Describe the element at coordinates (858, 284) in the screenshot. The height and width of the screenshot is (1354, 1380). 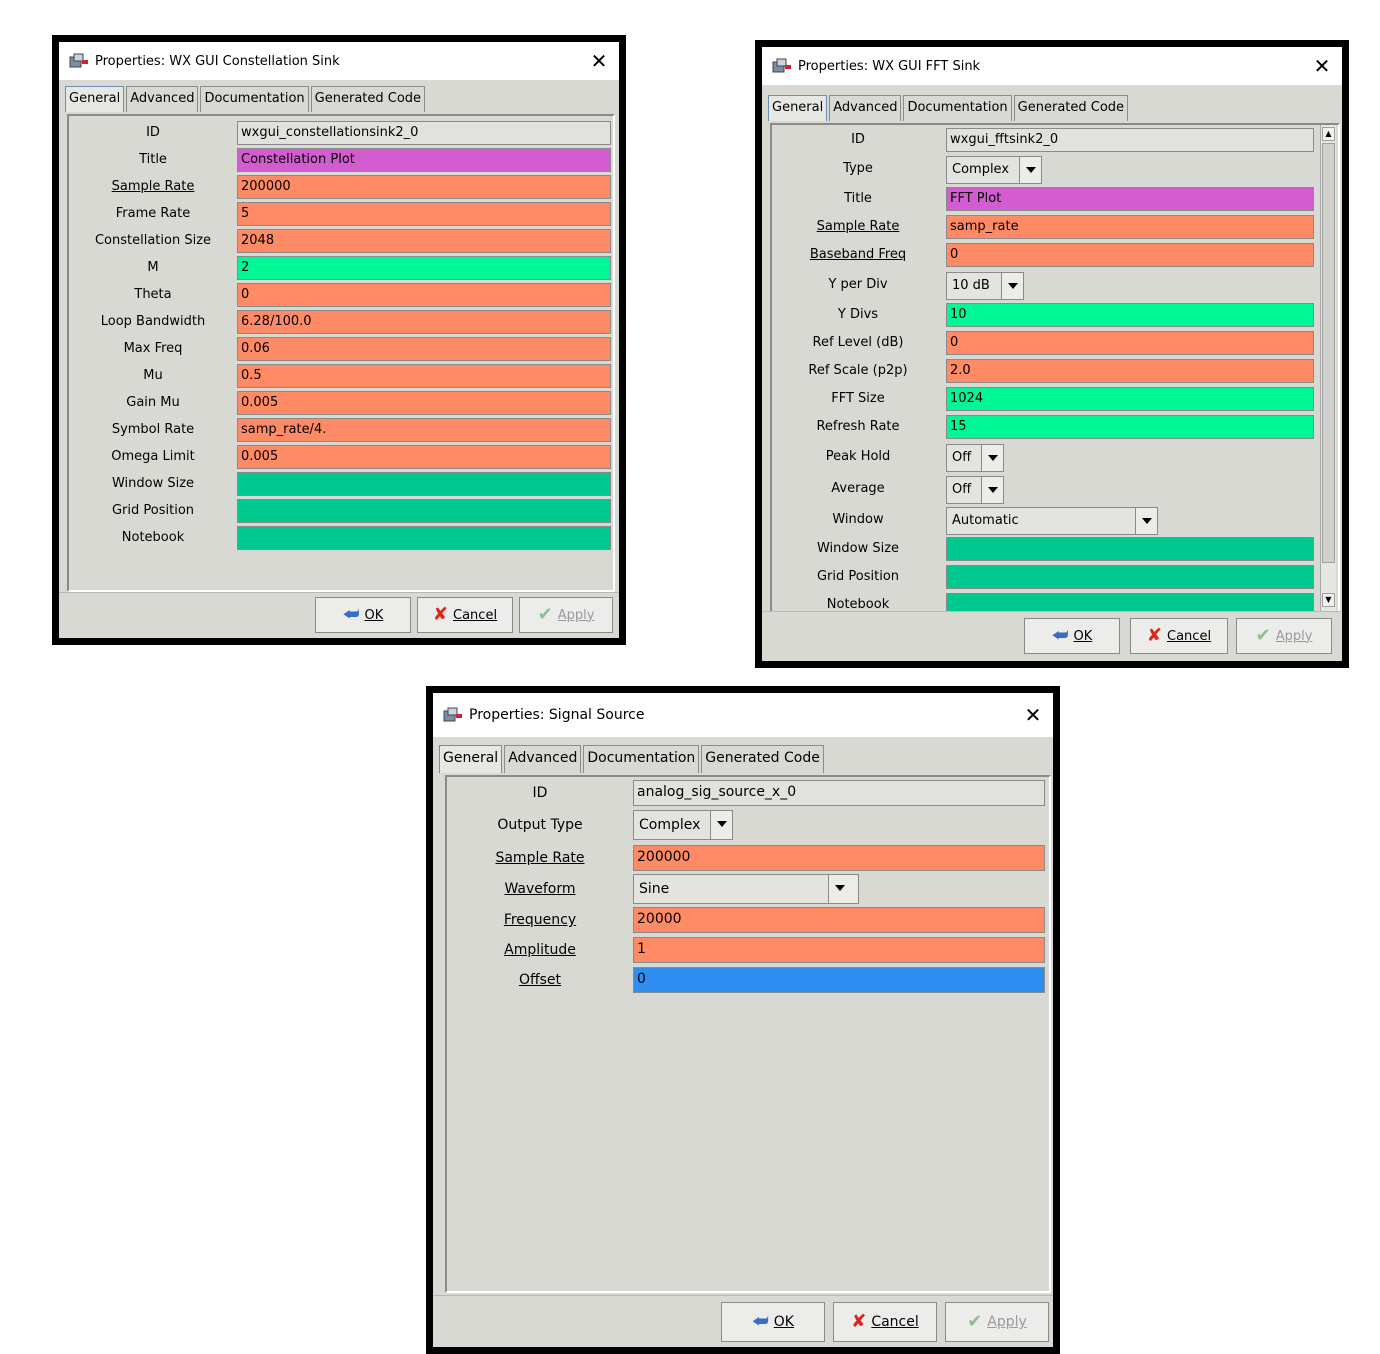
I see `param-label: Y per Div` at that location.